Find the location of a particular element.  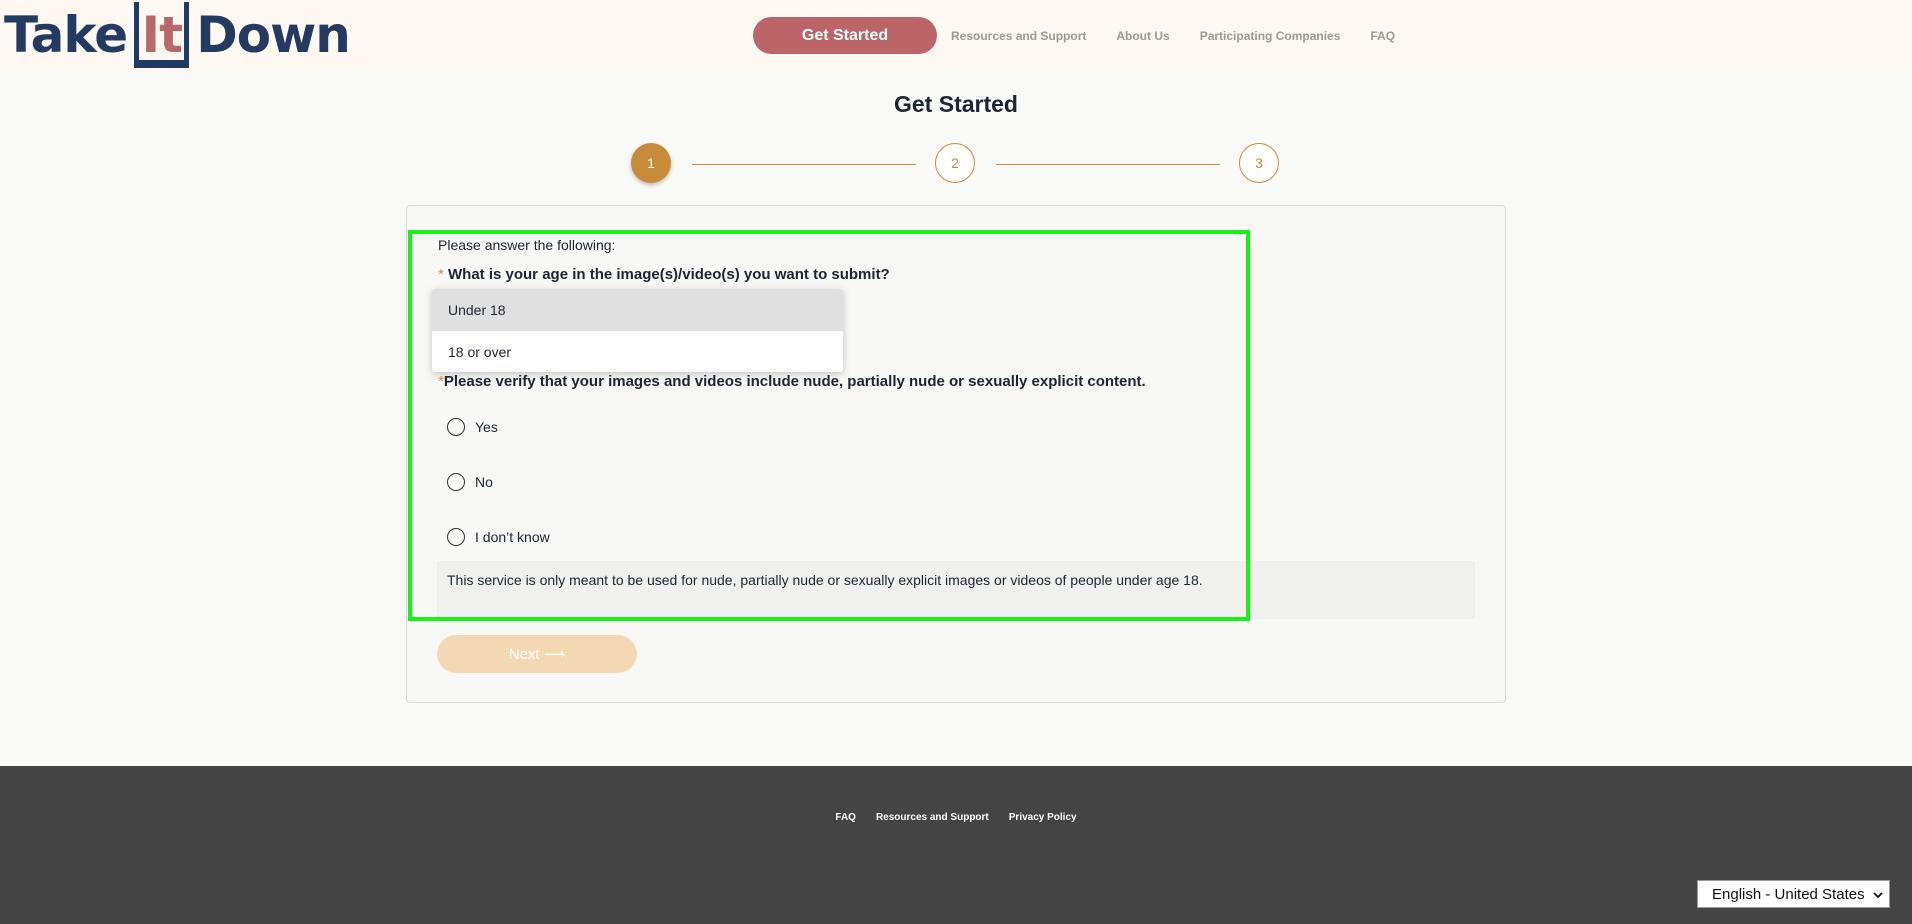

age-option-under-18: Under 18 is located at coordinates (637, 310).